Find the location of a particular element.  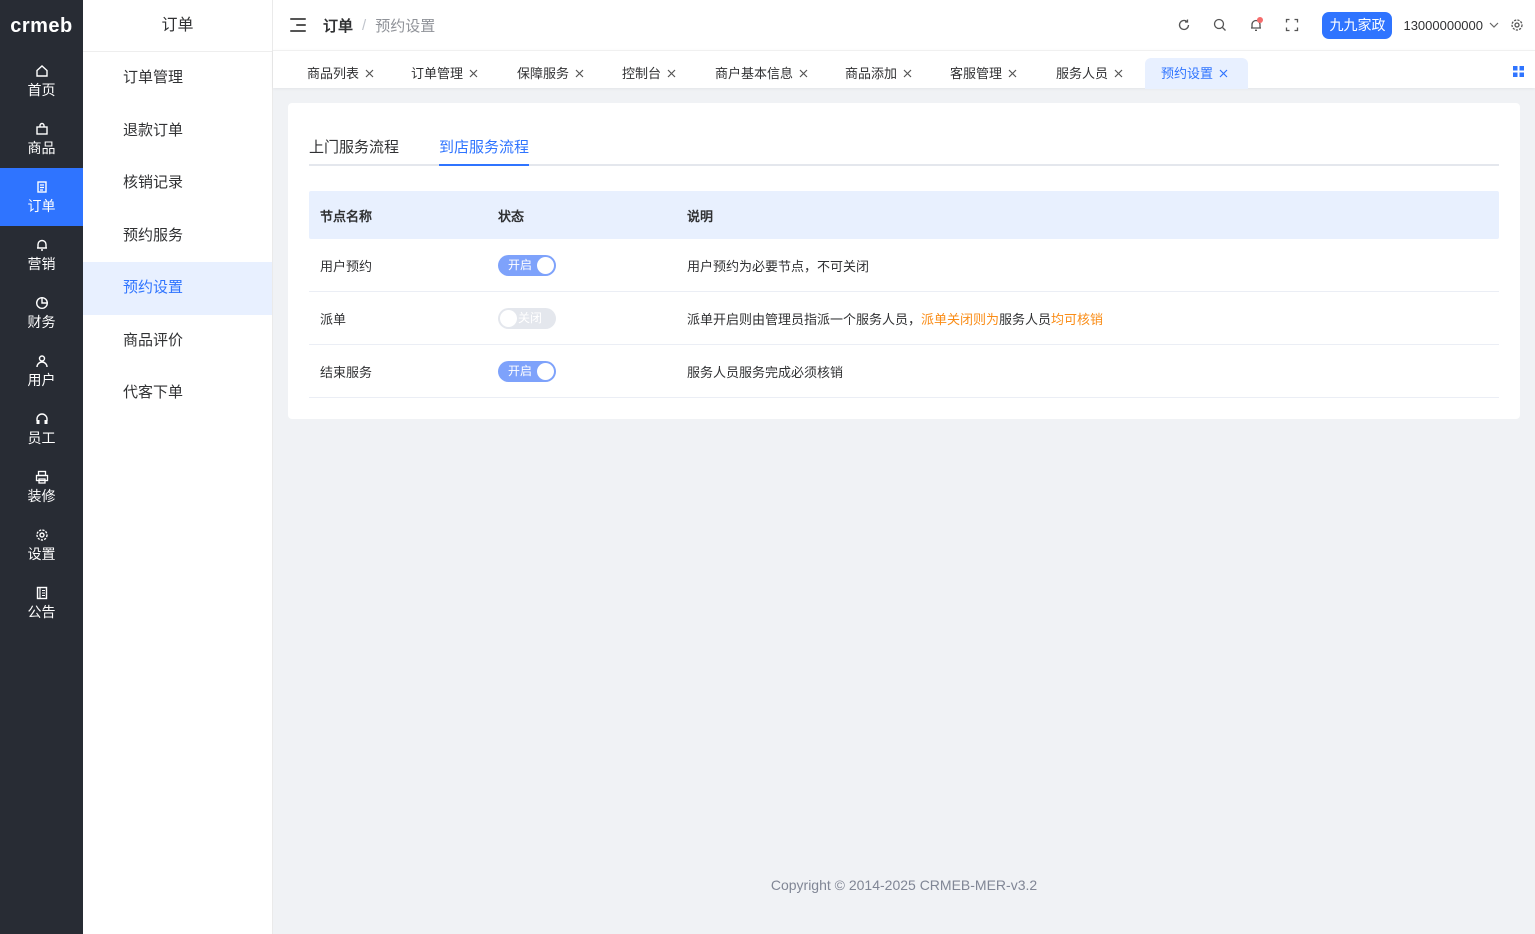

refresh-icon is located at coordinates (1184, 25).